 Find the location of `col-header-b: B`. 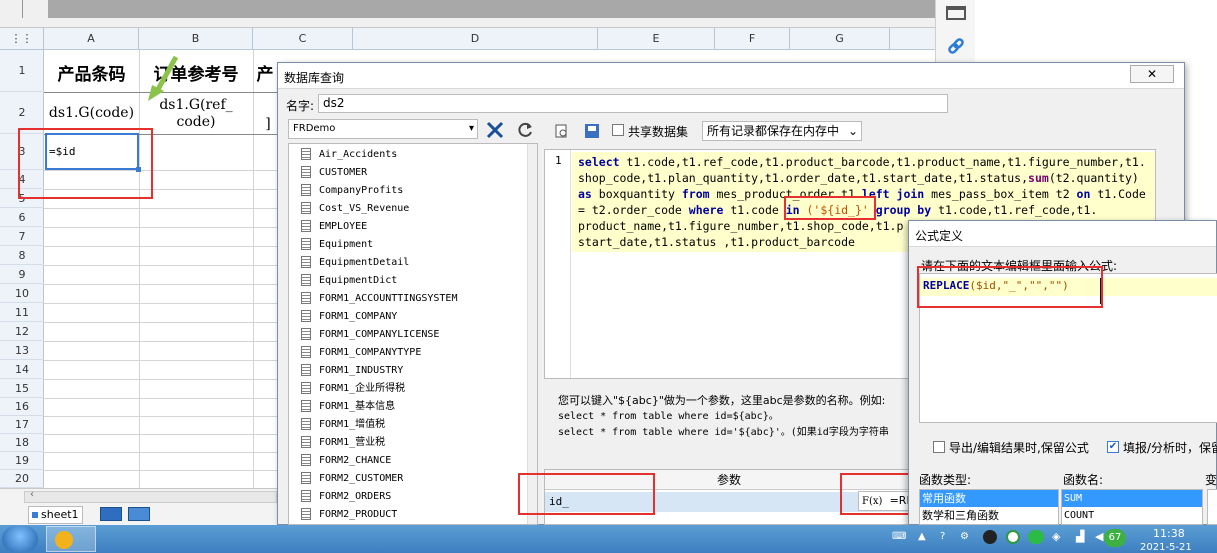

col-header-b: B is located at coordinates (196, 39).